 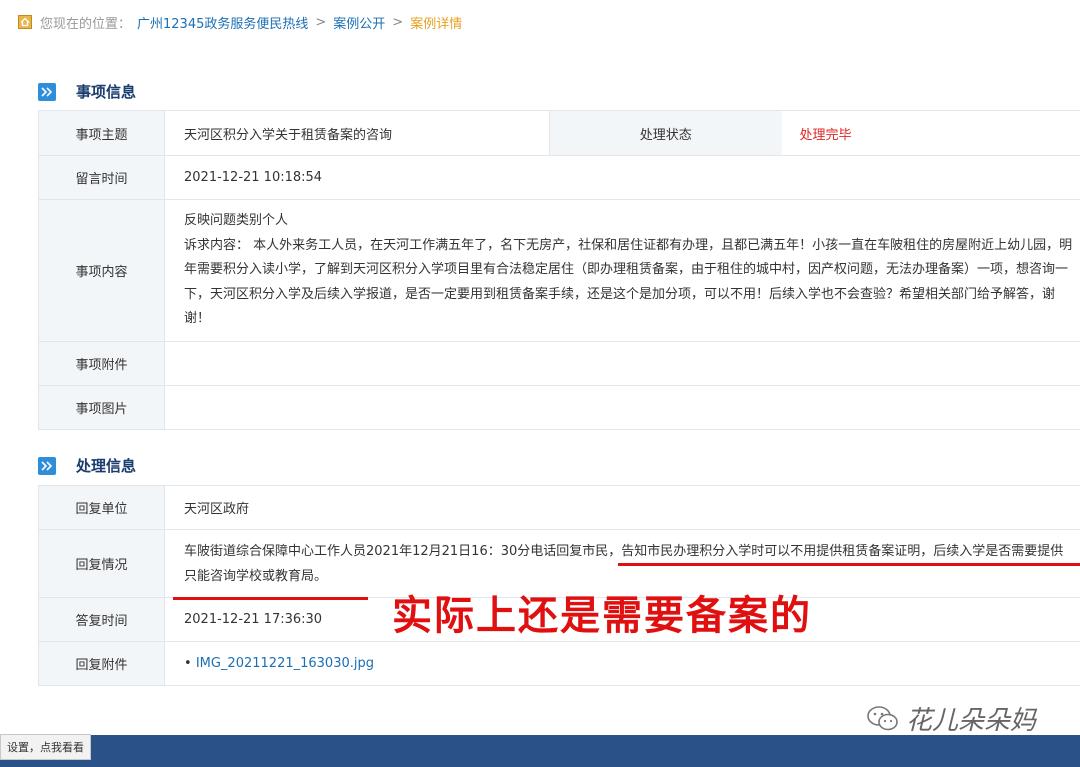 What do you see at coordinates (357, 133) in the screenshot?
I see `subject-value: 天河区积分入学关于租赁备案的咨询` at bounding box center [357, 133].